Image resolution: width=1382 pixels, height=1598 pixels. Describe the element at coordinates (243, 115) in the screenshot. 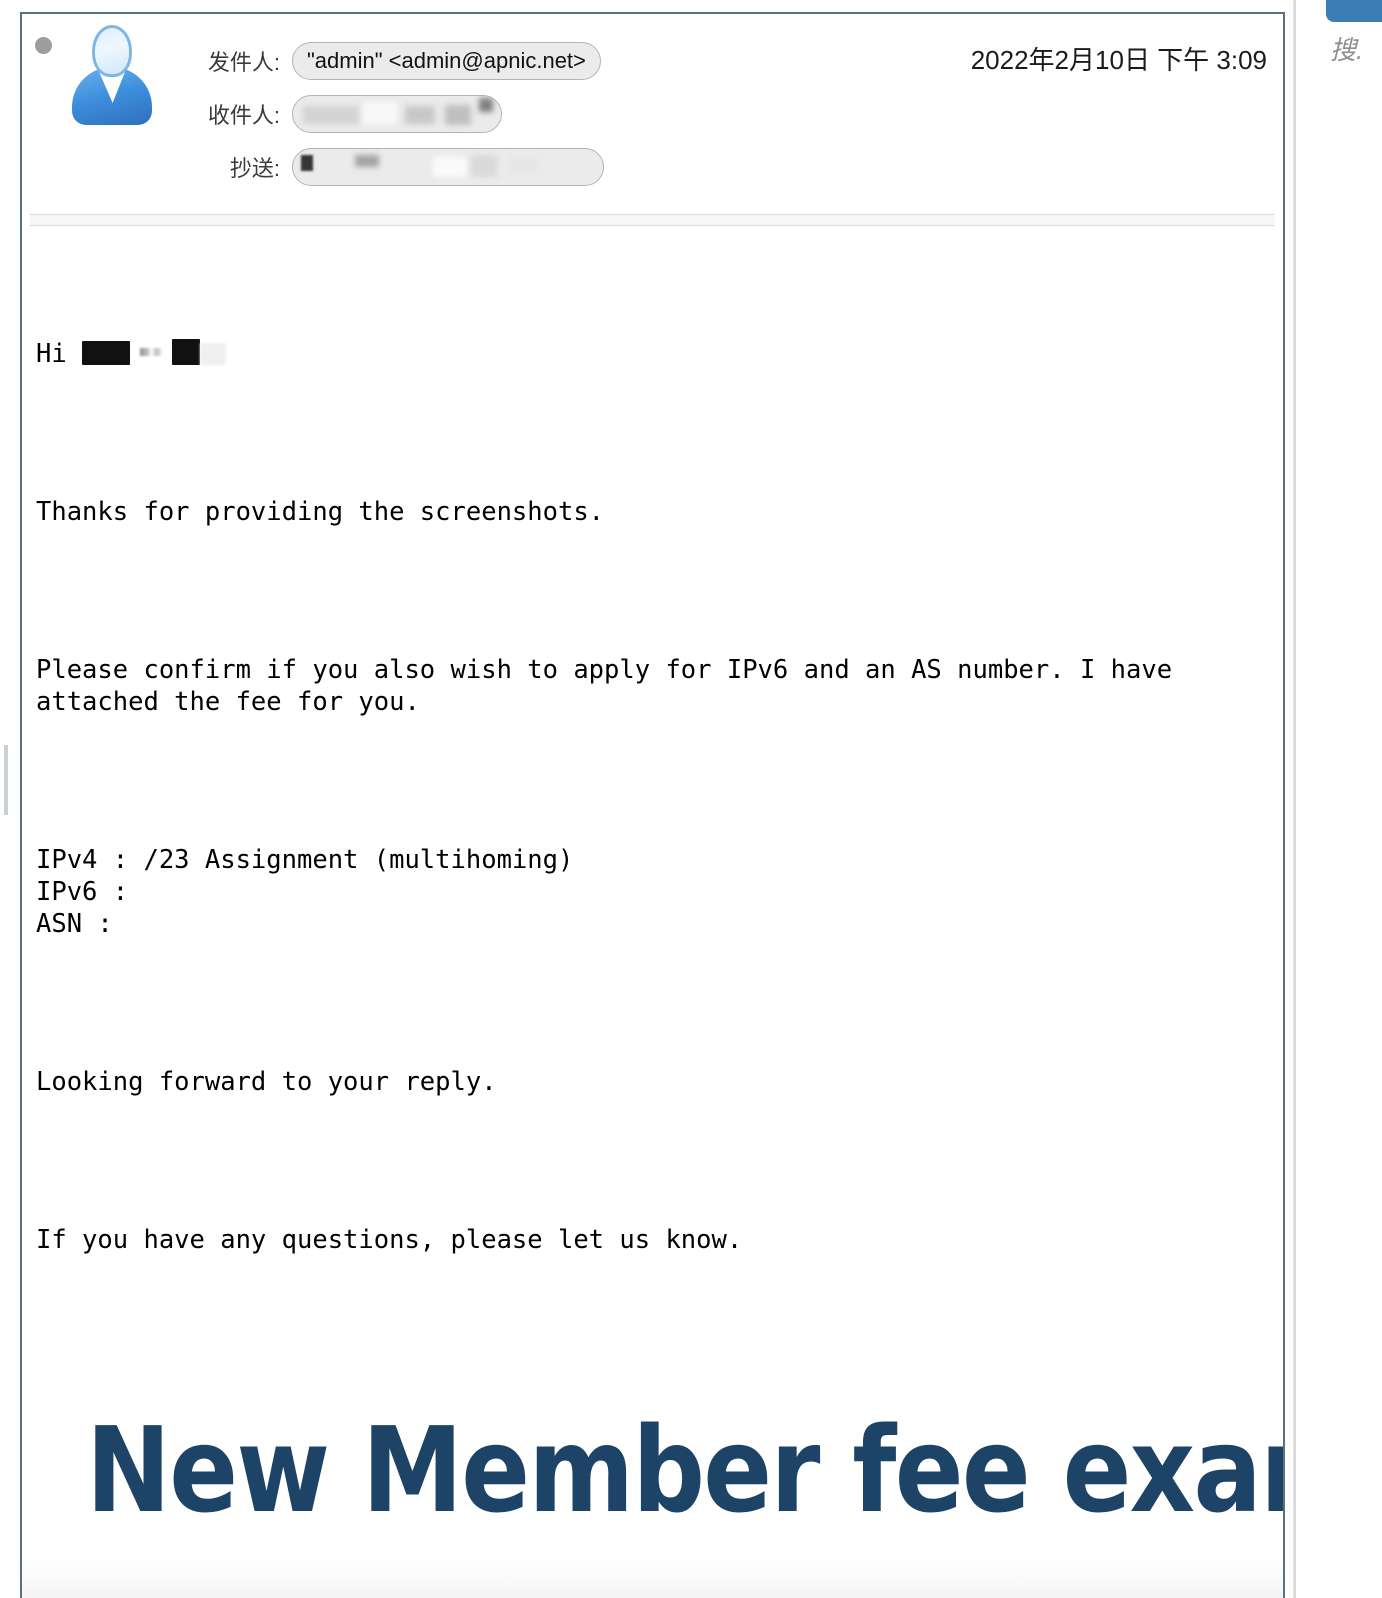

I see `to-label: 收件人:` at that location.